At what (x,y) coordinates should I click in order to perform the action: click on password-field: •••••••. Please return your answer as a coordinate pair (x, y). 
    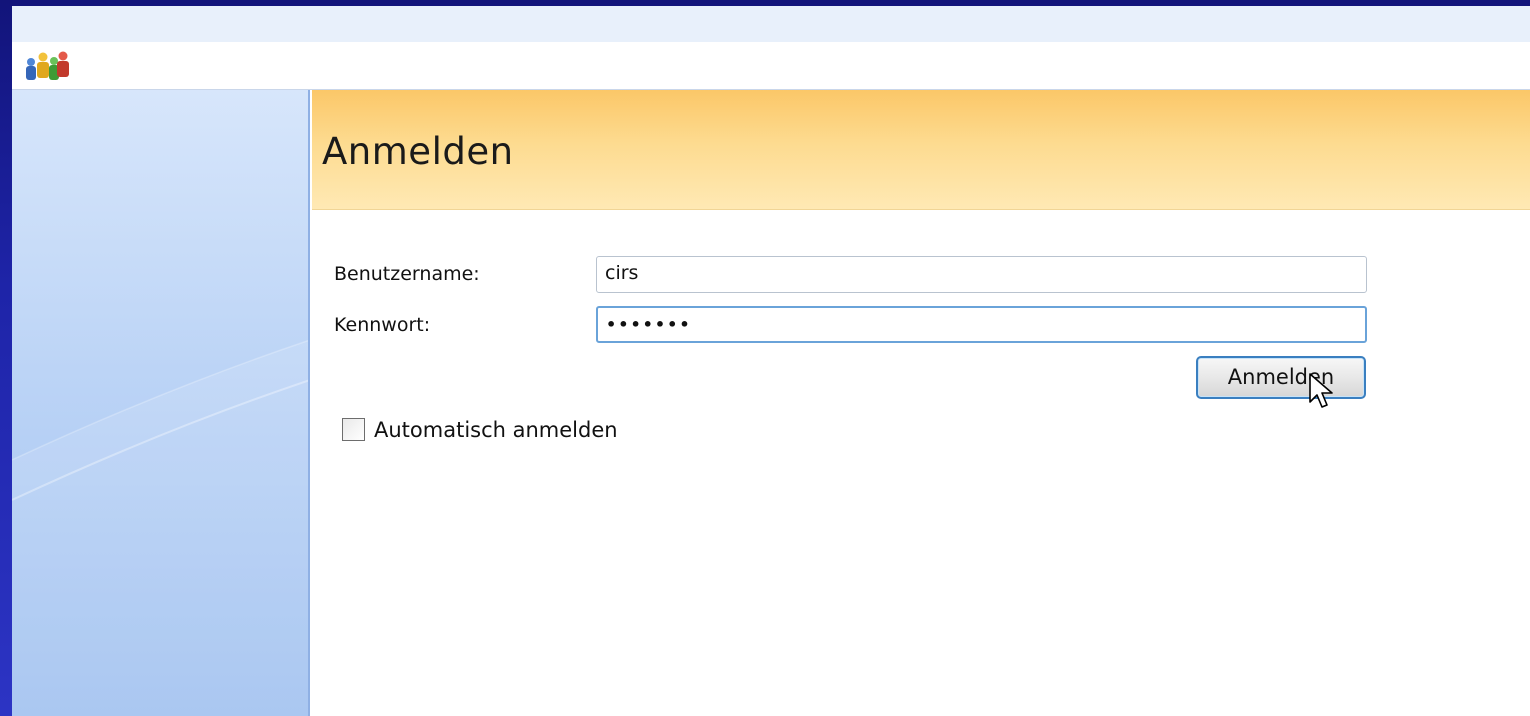
    Looking at the image, I should click on (981, 324).